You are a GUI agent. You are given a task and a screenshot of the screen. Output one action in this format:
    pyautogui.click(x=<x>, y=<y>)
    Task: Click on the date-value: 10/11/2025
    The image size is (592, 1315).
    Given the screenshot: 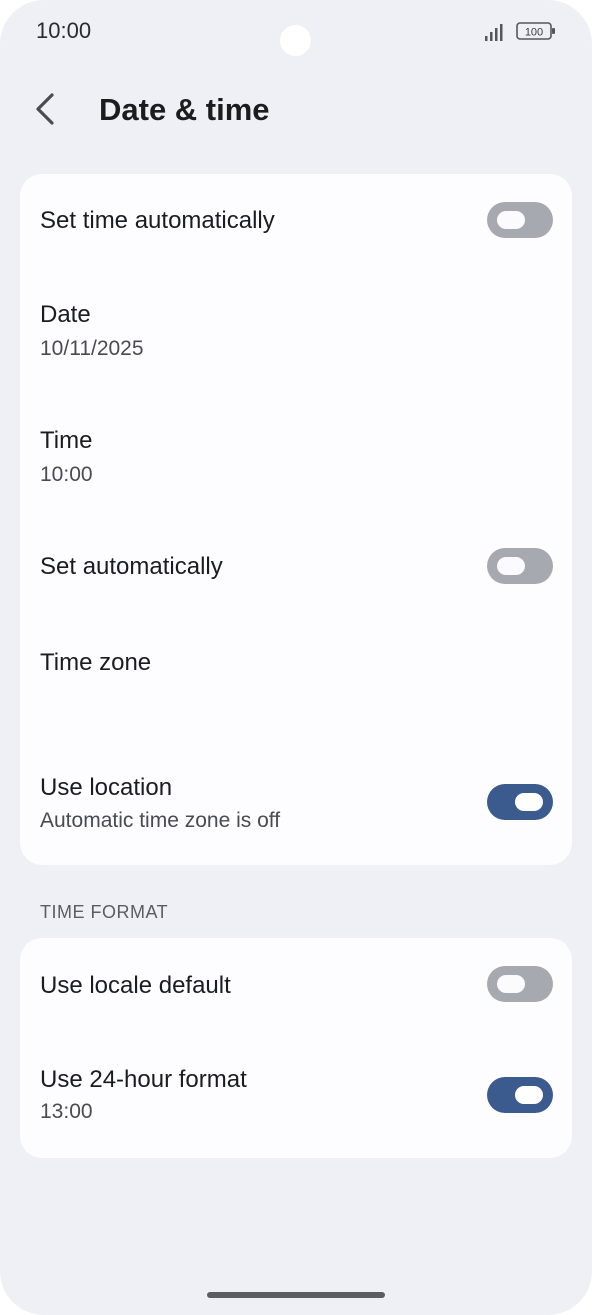 What is the action you would take?
    pyautogui.click(x=92, y=348)
    